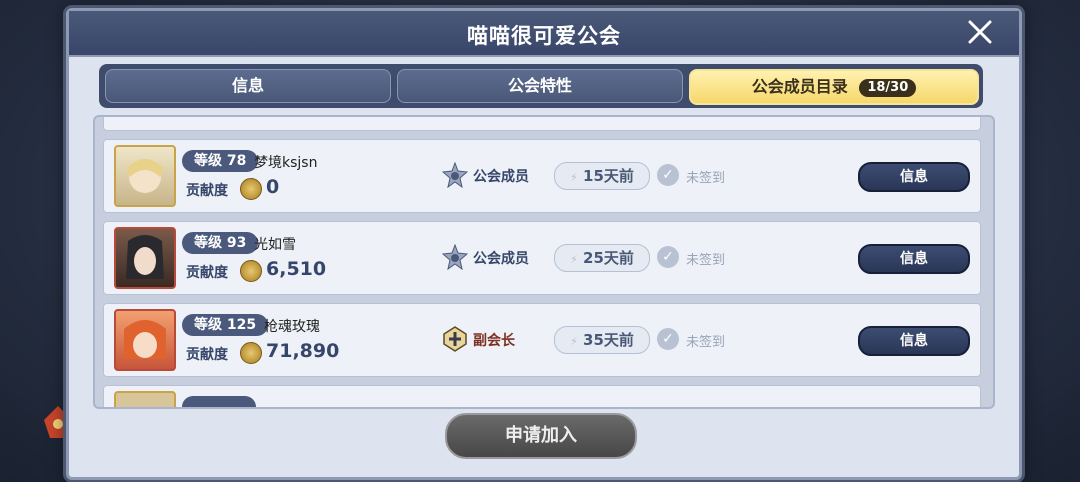 The image size is (1080, 482). I want to click on level-badge, so click(219, 401).